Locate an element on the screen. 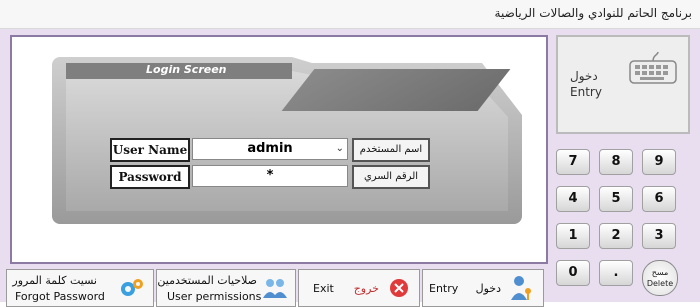 The width and height of the screenshot is (700, 307). window-title: برنامج الحاتم للنوادي والصالات الرياضية is located at coordinates (593, 13).